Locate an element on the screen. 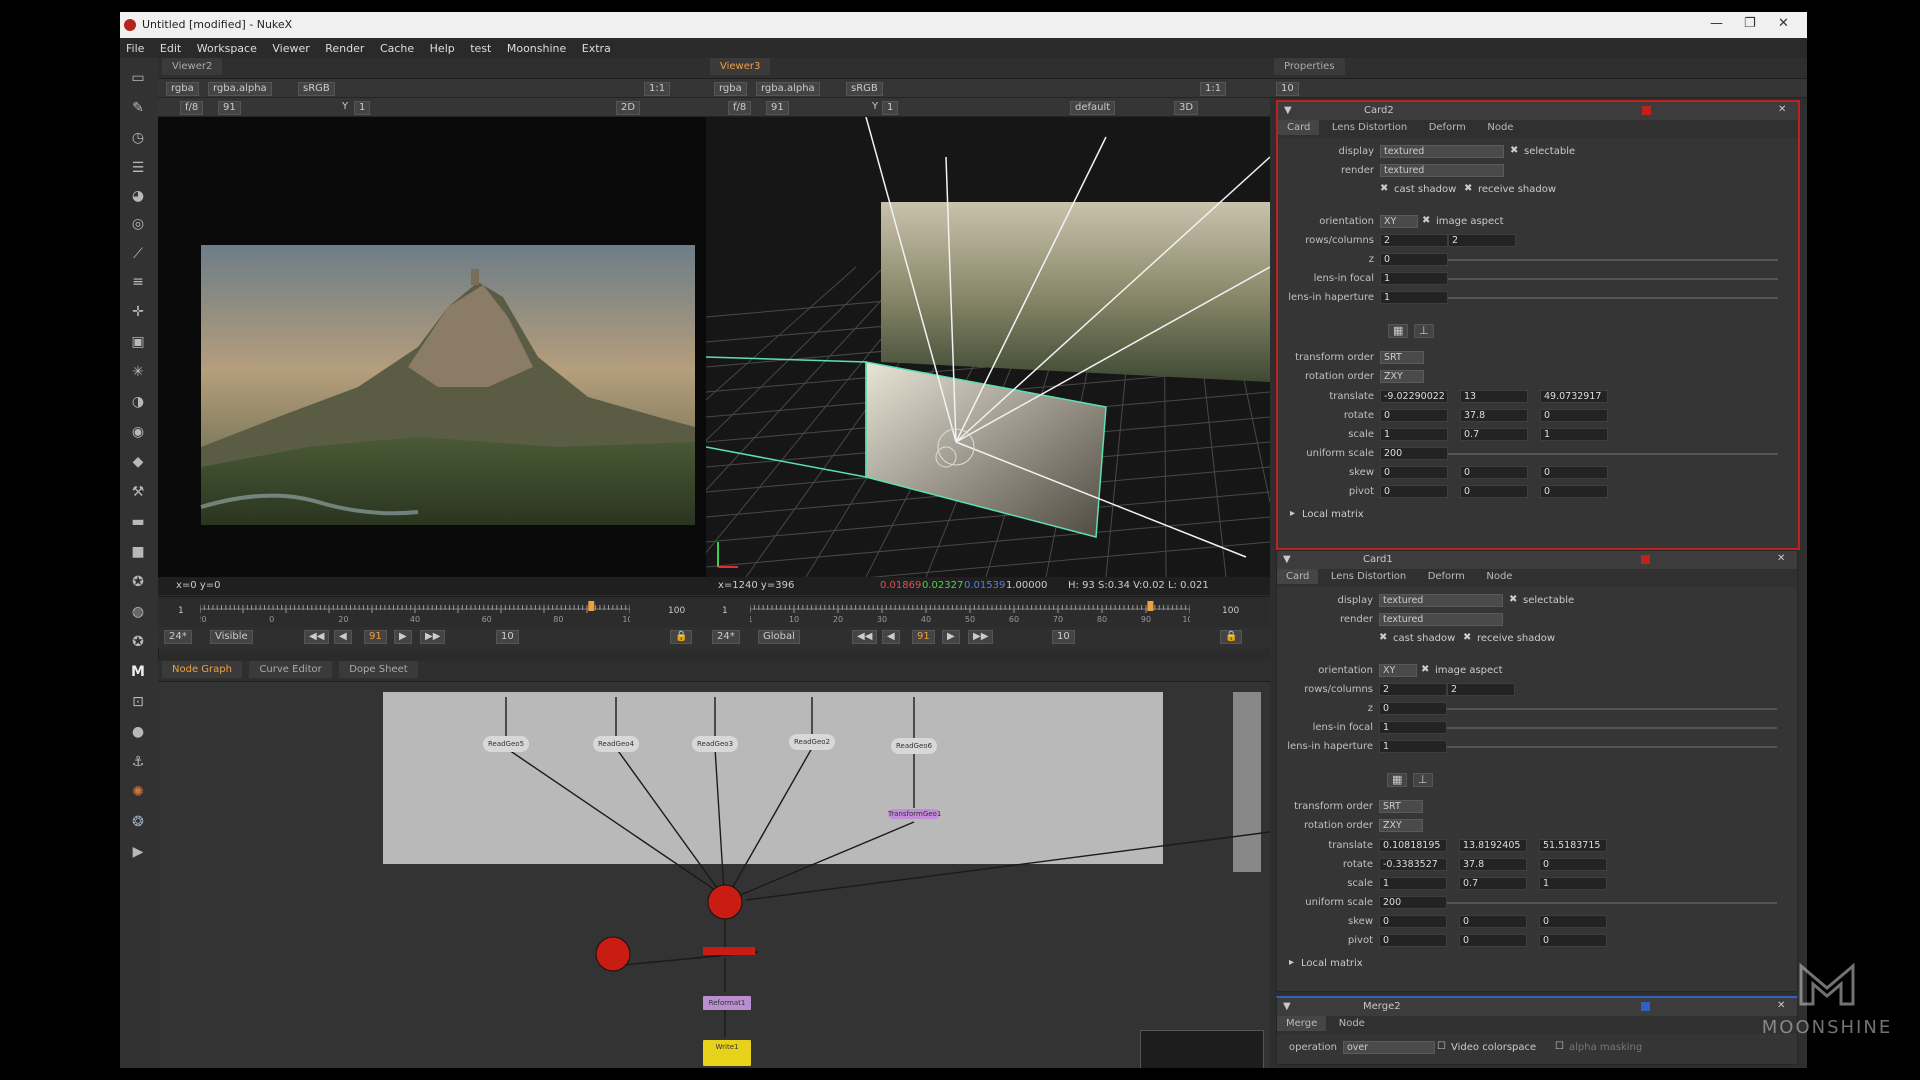 The height and width of the screenshot is (1080, 1920). range-select: Visible is located at coordinates (231, 637).